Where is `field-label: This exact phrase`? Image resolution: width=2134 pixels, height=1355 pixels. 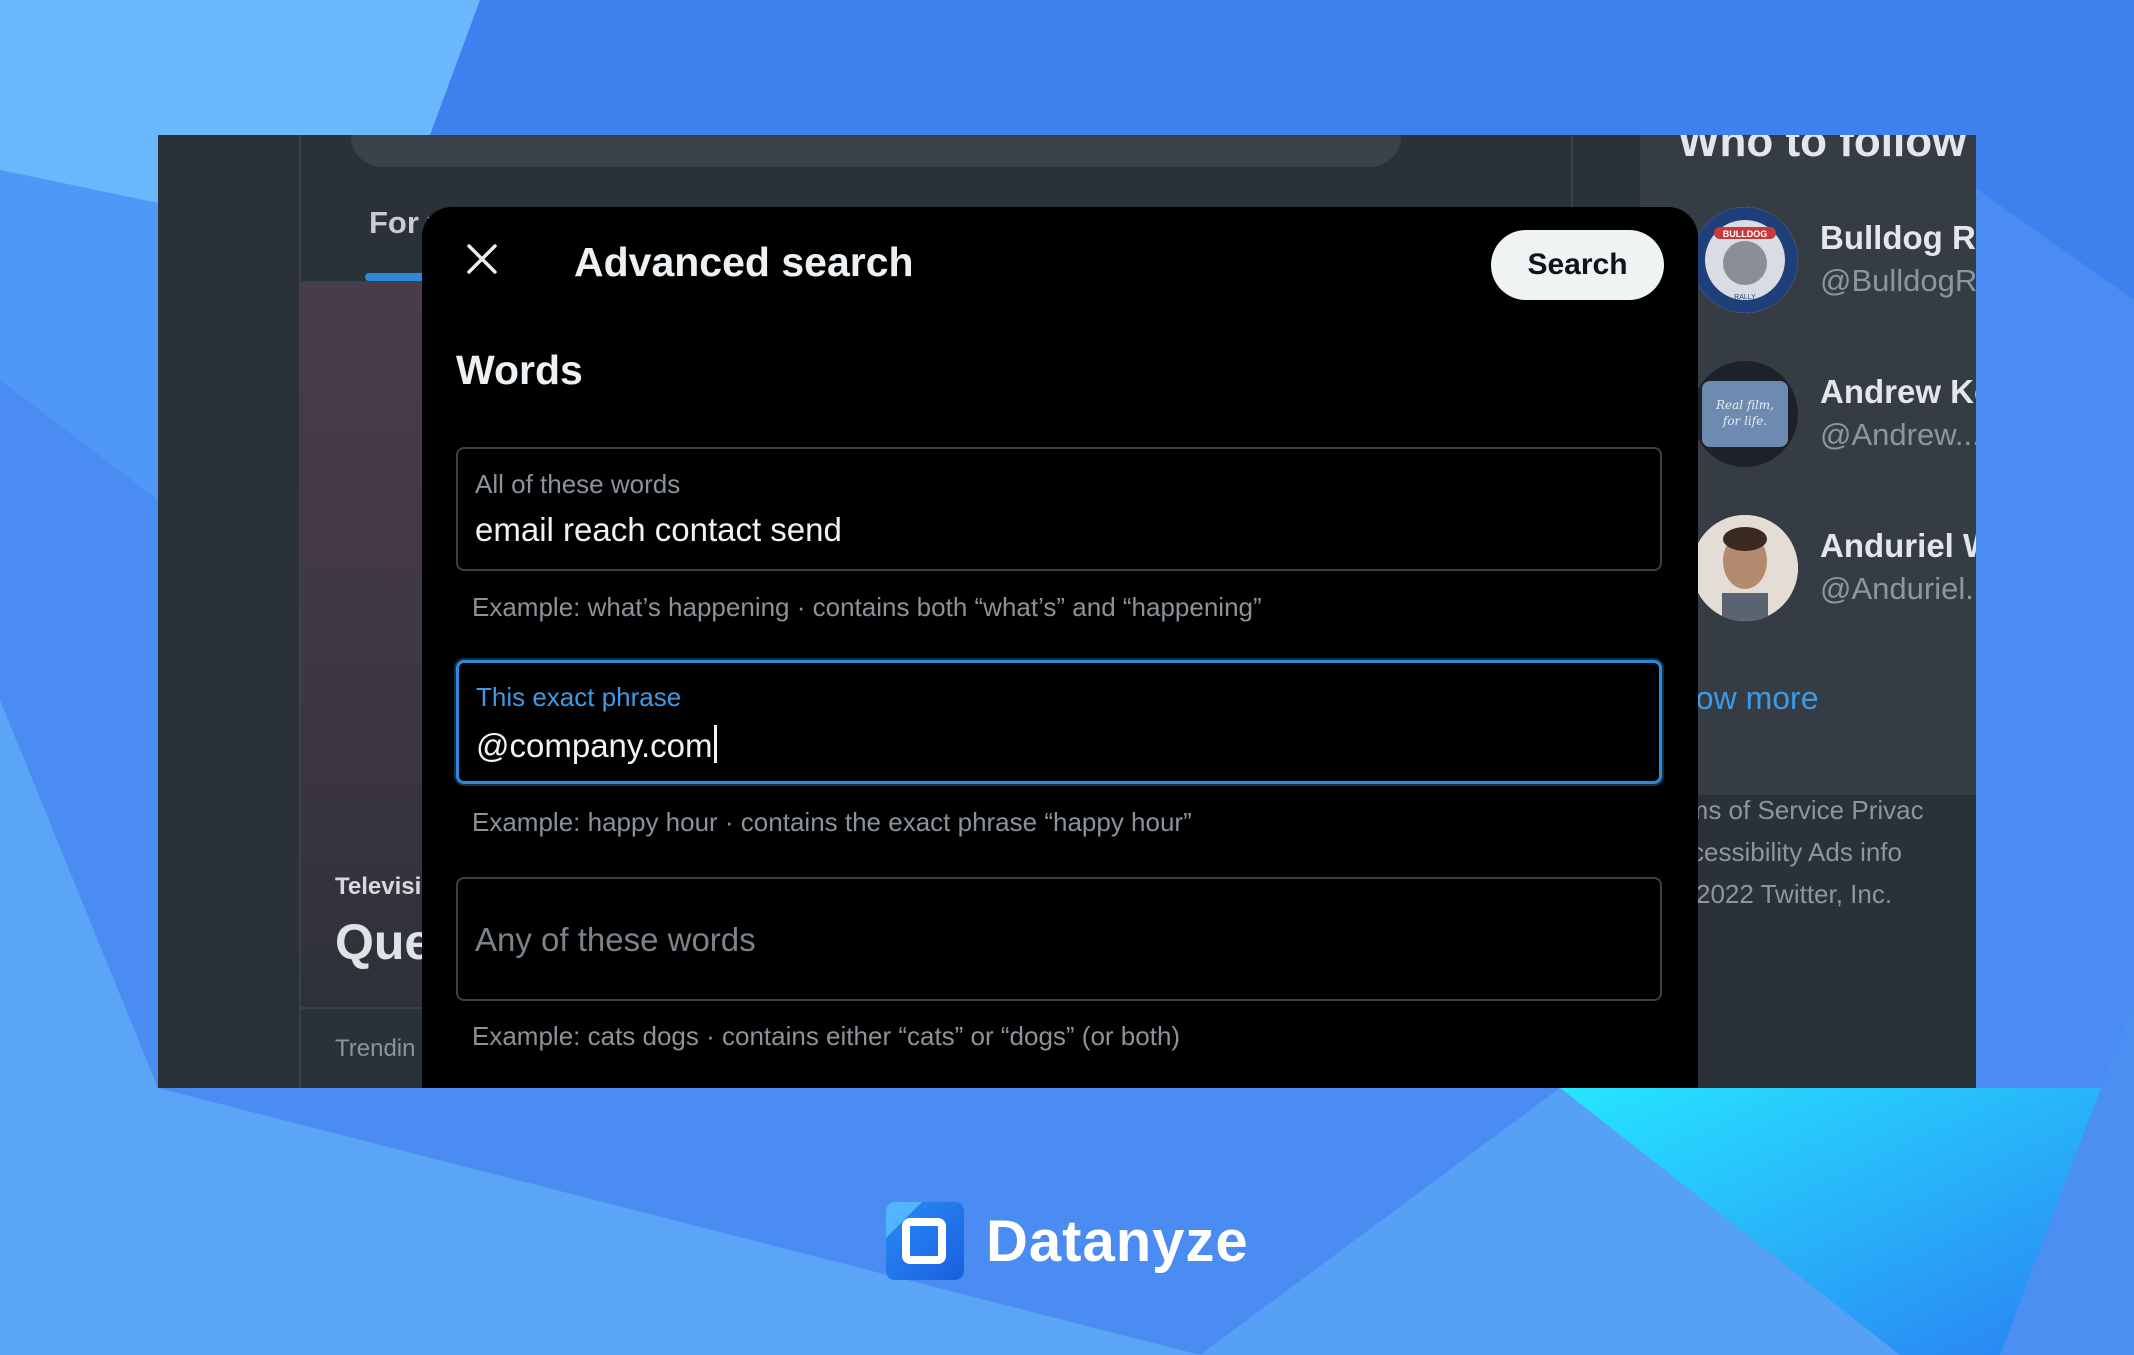 field-label: This exact phrase is located at coordinates (579, 697).